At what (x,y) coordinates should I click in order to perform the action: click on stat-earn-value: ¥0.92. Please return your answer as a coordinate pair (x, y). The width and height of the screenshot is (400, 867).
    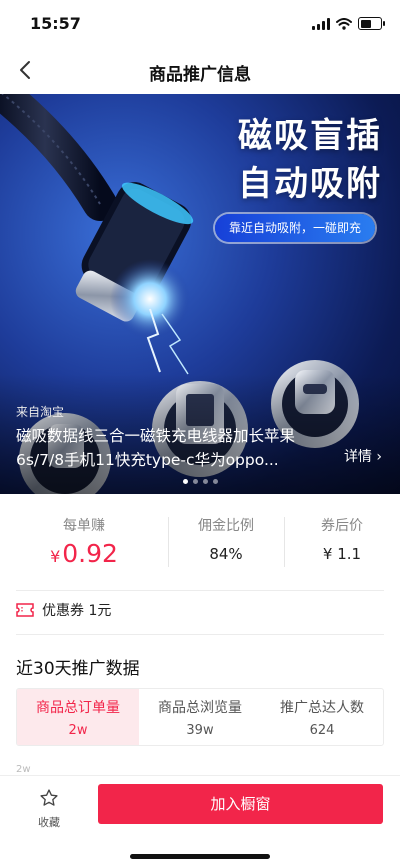
    Looking at the image, I should click on (84, 553).